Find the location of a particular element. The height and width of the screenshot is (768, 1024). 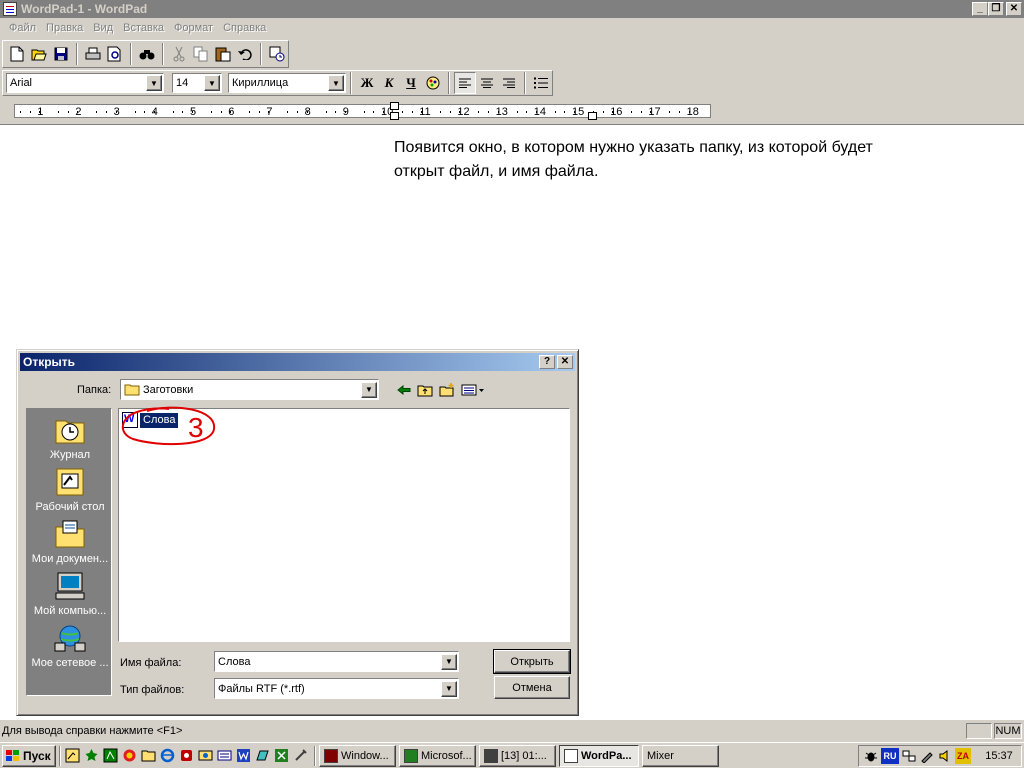

quicklaunch-desktop-icon is located at coordinates (72, 755).